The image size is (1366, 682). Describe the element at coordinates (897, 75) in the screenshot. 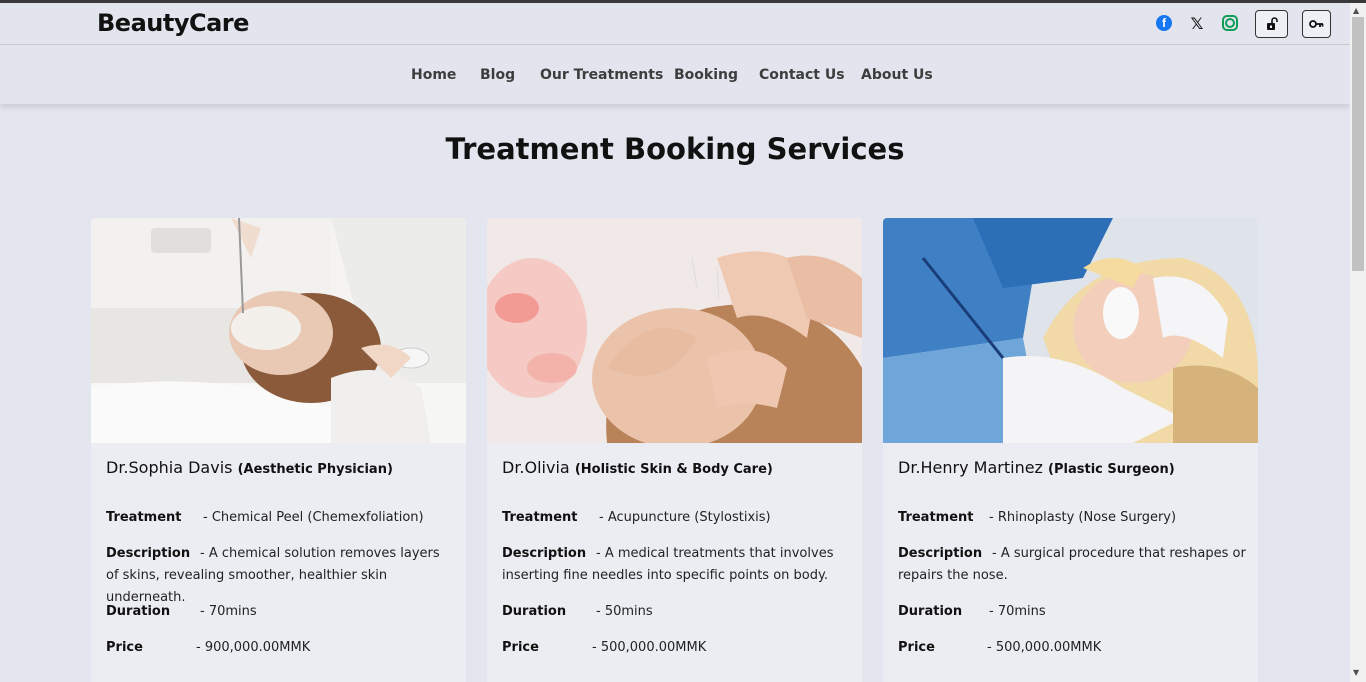

I see `nav-about-us: About Us` at that location.